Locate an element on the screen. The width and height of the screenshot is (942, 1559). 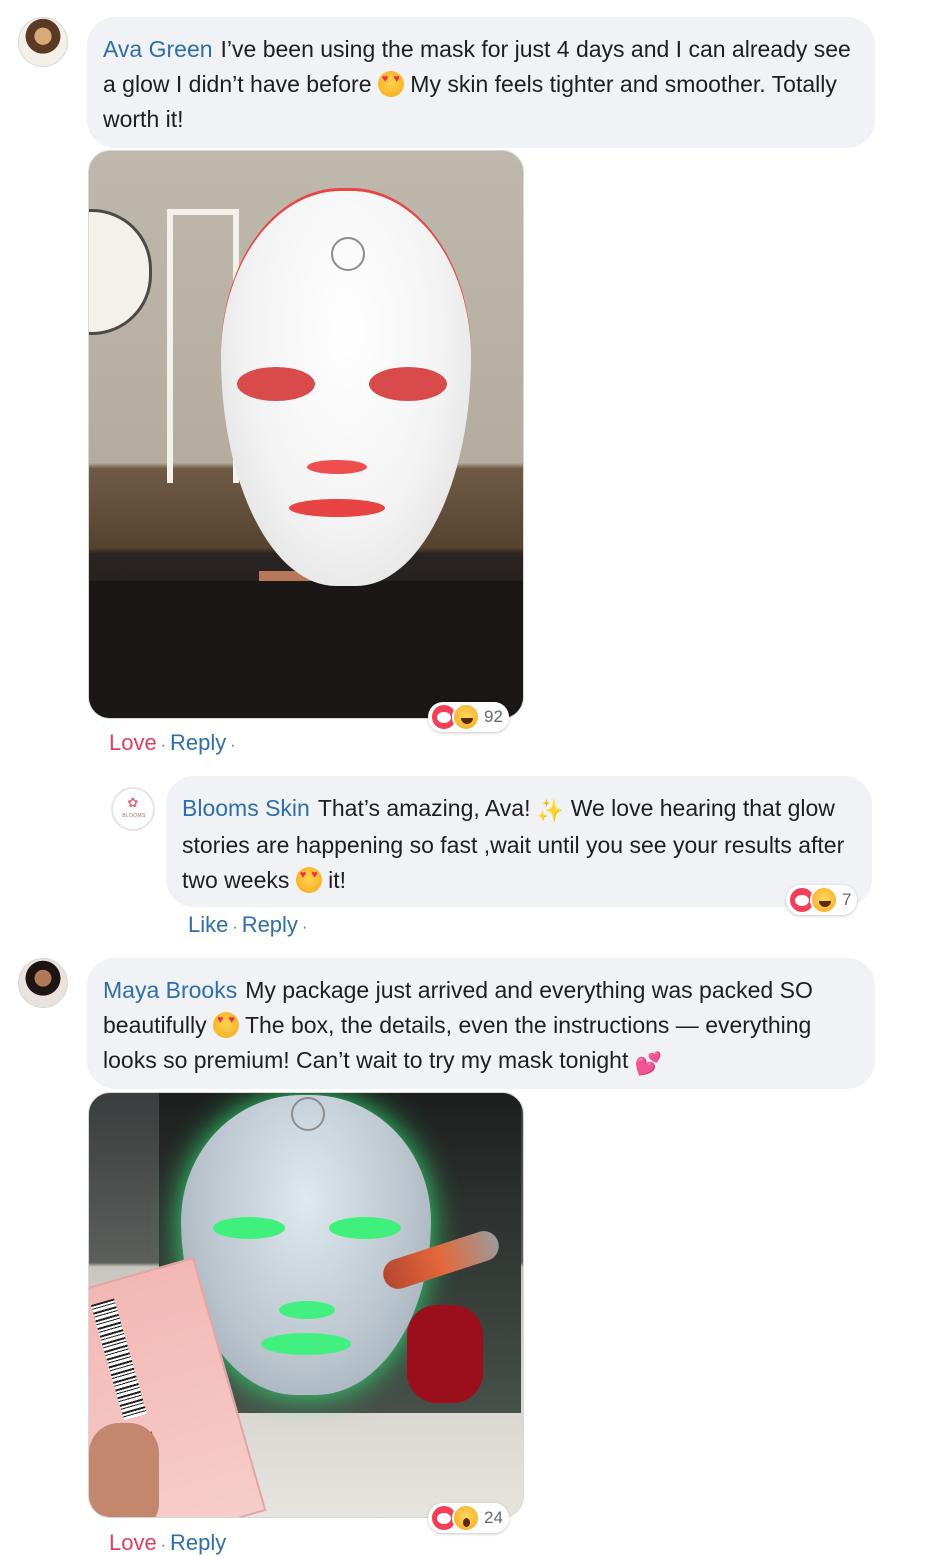
comment-actions: Like · Reply · is located at coordinates (248, 924).